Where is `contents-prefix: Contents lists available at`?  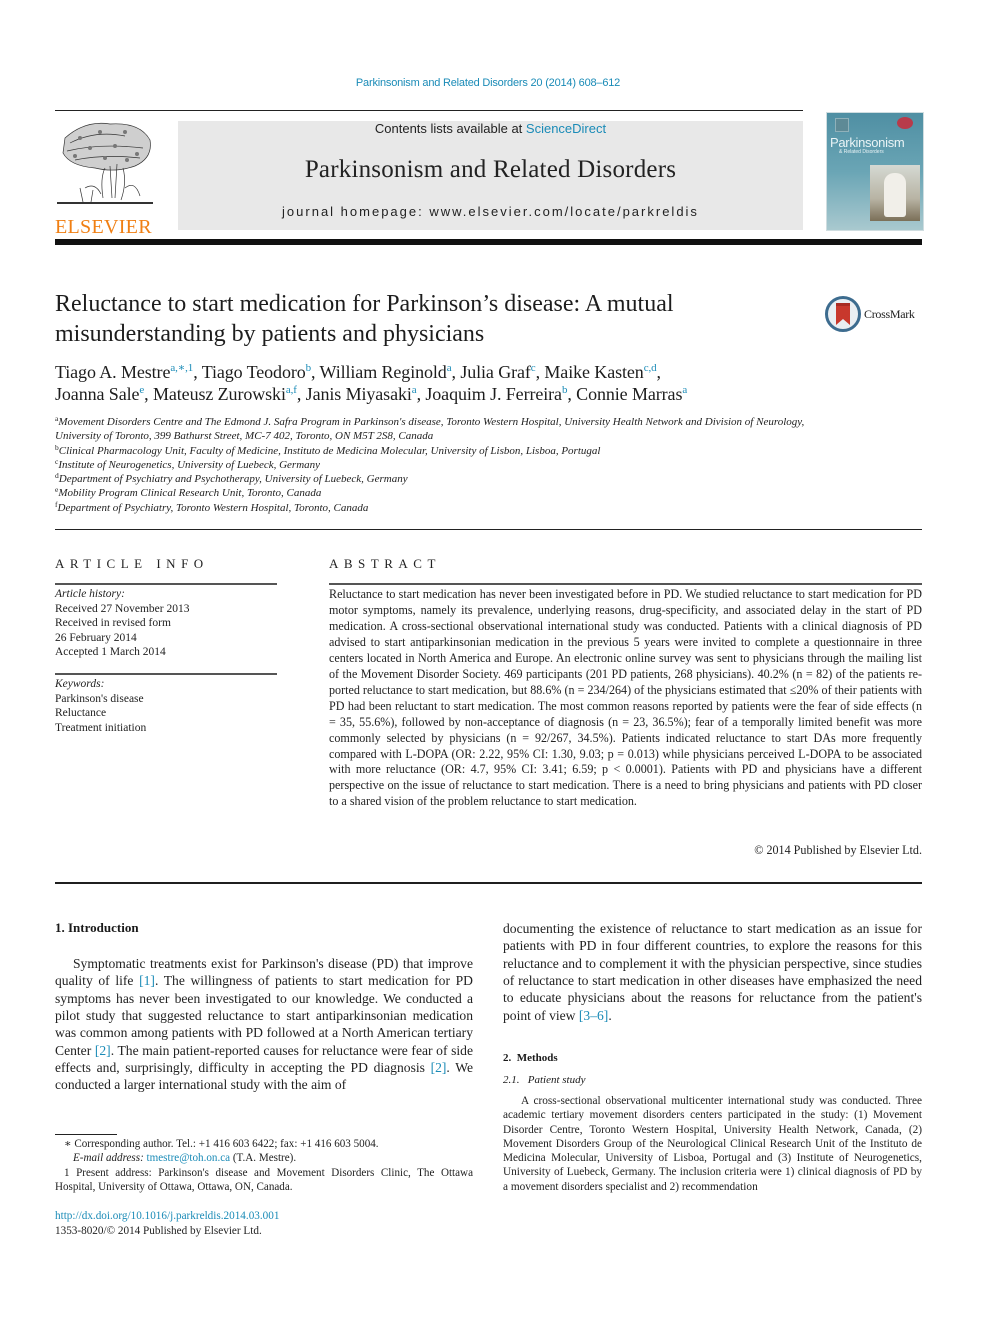
contents-prefix: Contents lists available at is located at coordinates (450, 128).